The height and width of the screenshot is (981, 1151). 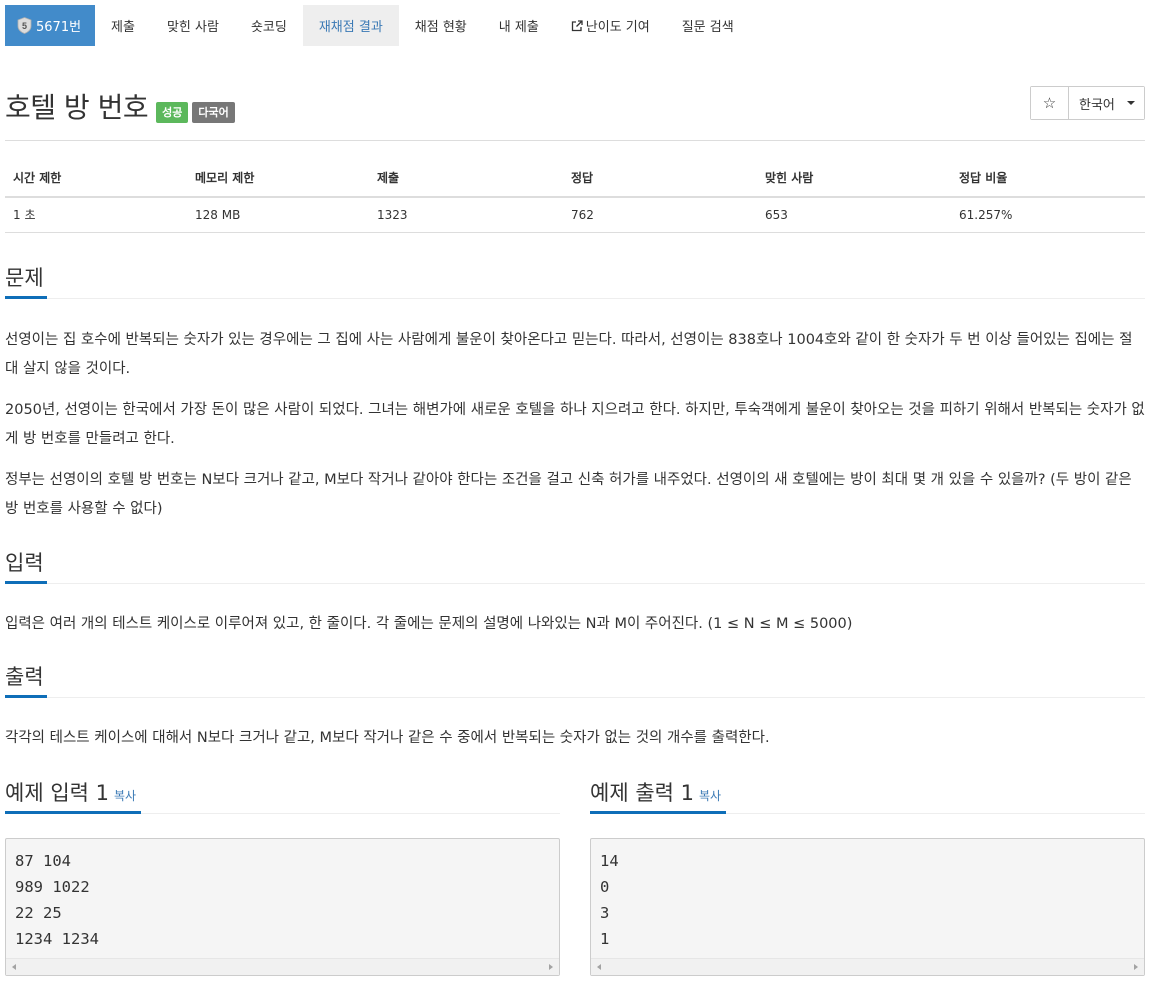 I want to click on info-value-row: 1 초 128 MB 1323 762 653 61.257%, so click(x=575, y=214).